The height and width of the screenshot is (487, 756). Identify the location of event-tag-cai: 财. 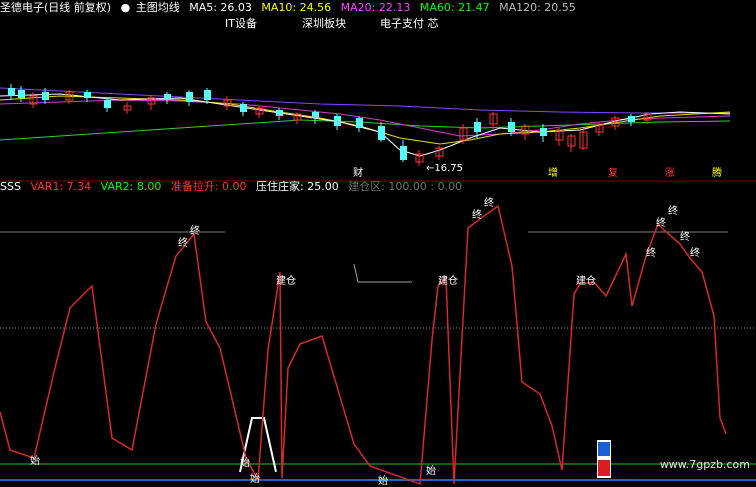
(358, 172).